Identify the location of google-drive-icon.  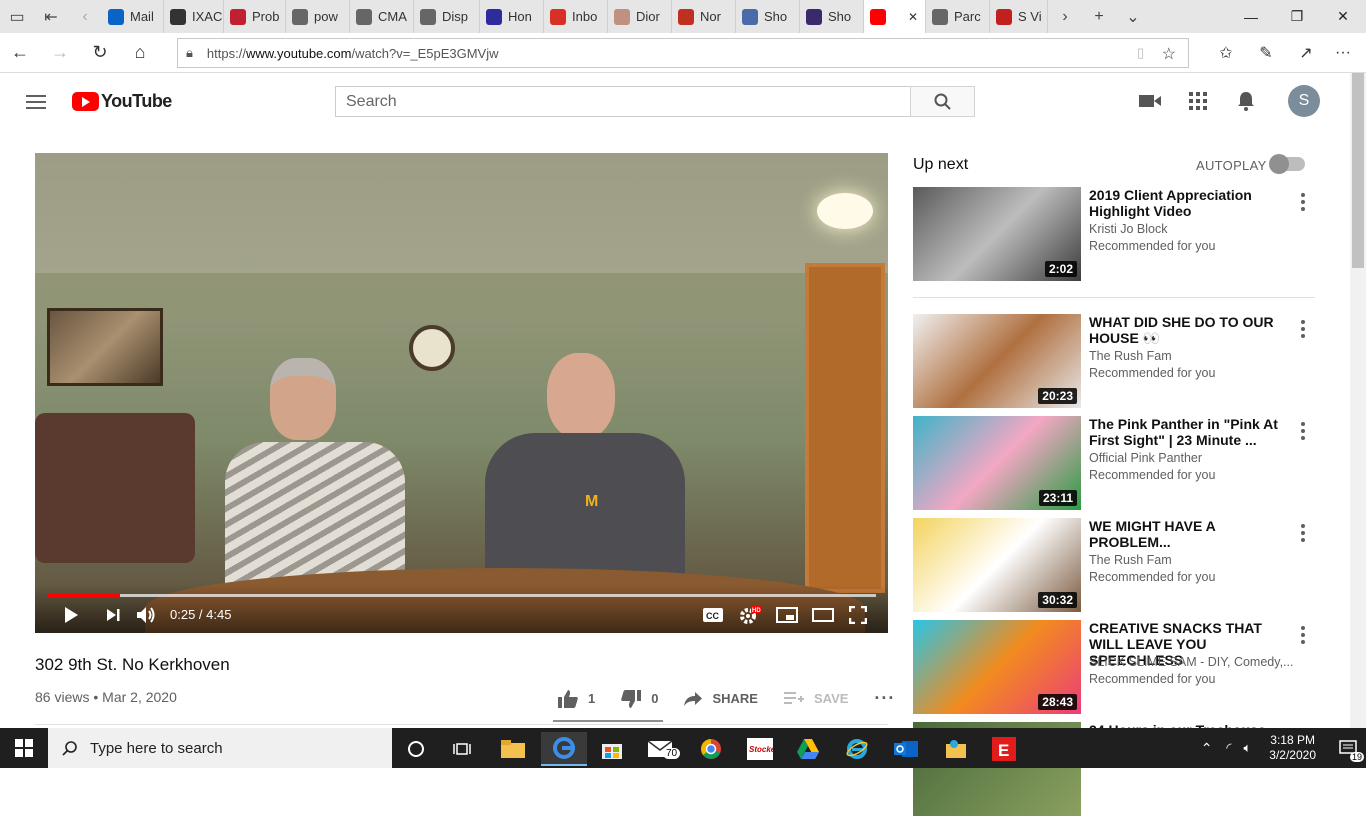
(808, 749).